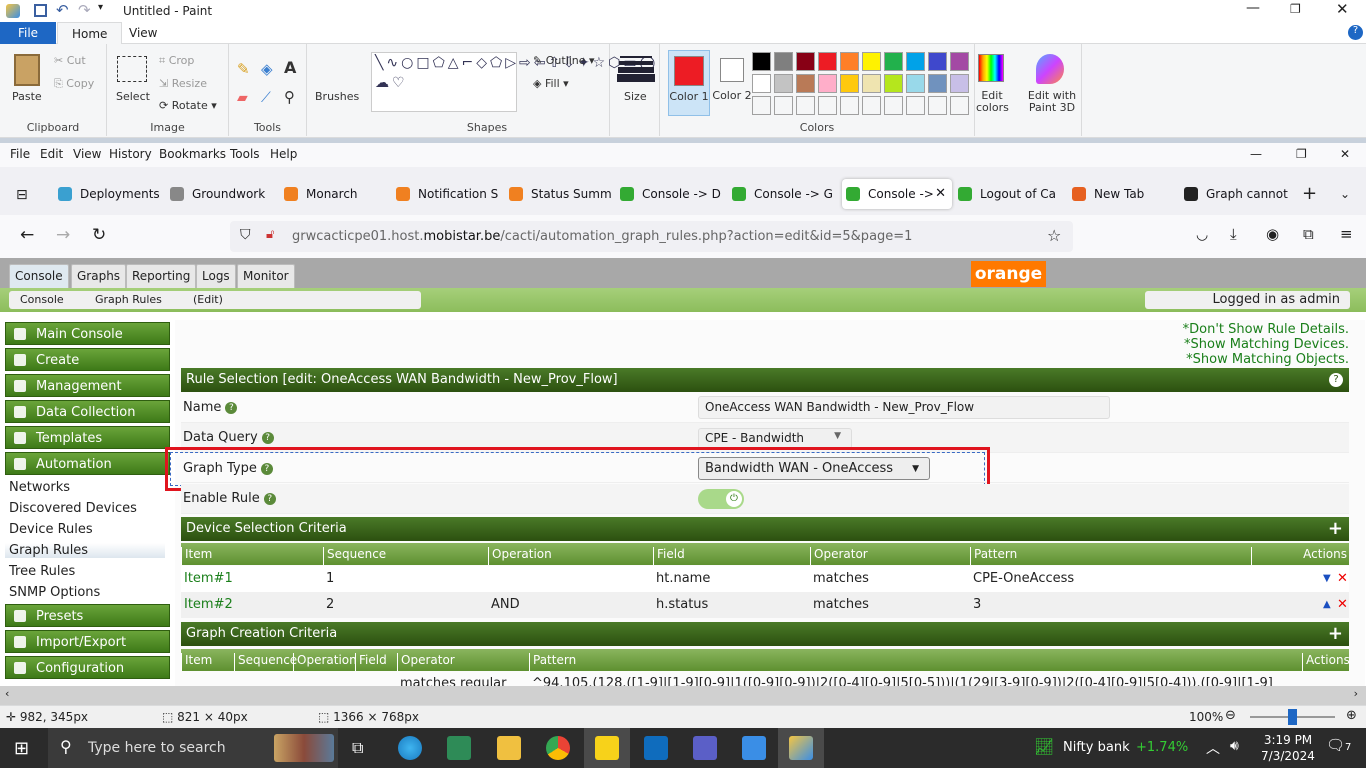 Image resolution: width=1366 pixels, height=768 pixels. I want to click on eraser-icon: ▰, so click(242, 98).